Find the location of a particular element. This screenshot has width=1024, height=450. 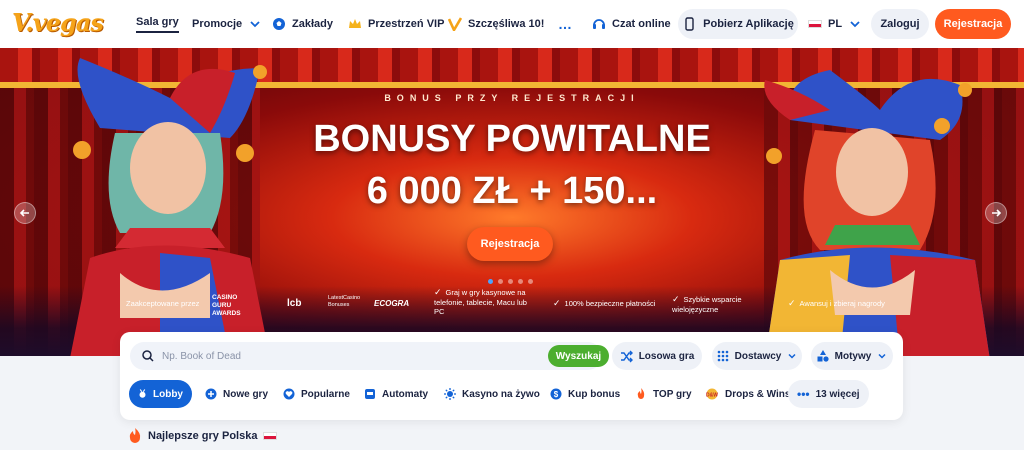

themes-dropdown: Motywy is located at coordinates (852, 356).